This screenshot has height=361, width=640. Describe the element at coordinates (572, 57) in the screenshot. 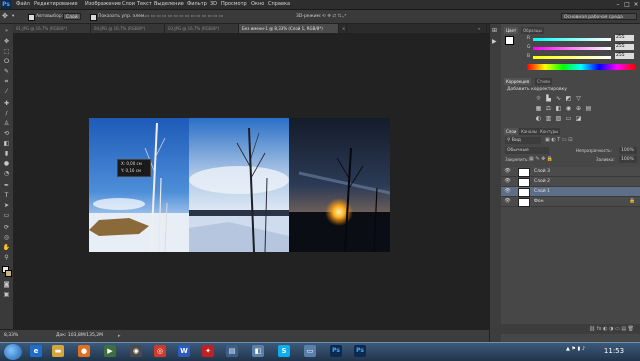

I see `channel-b-slider` at that location.